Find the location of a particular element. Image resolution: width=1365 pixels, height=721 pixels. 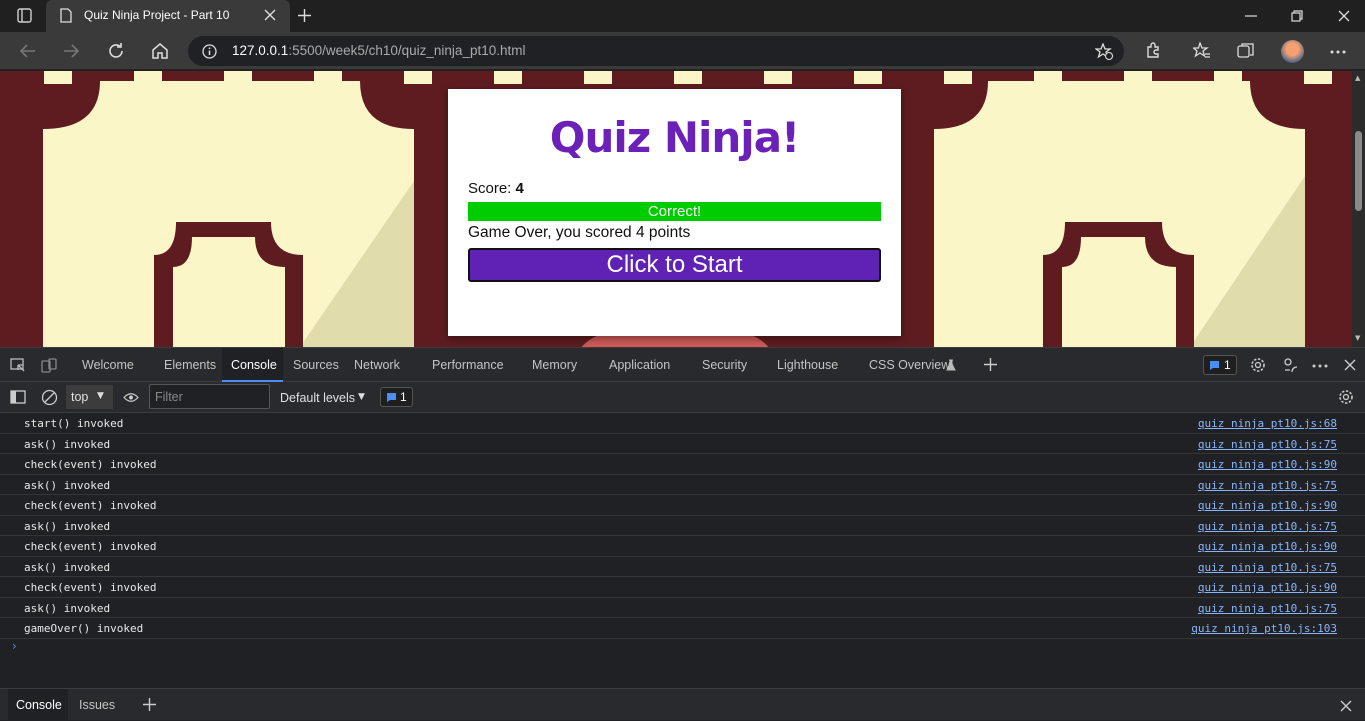

issues-badge: 1 is located at coordinates (1220, 365).